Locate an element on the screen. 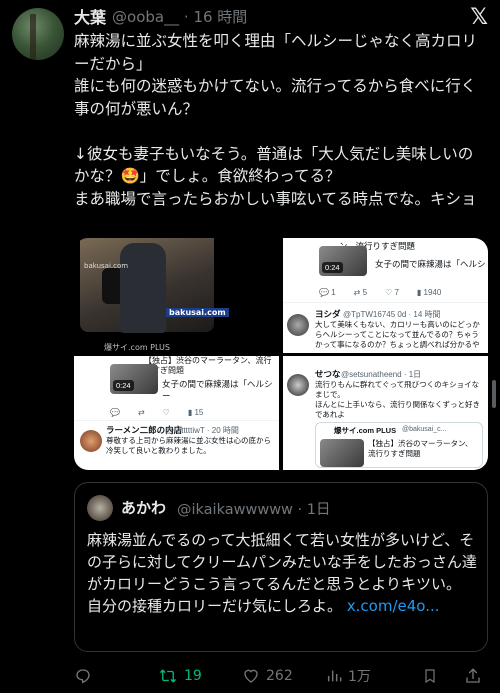  retweet-button: 19 is located at coordinates (180, 676).